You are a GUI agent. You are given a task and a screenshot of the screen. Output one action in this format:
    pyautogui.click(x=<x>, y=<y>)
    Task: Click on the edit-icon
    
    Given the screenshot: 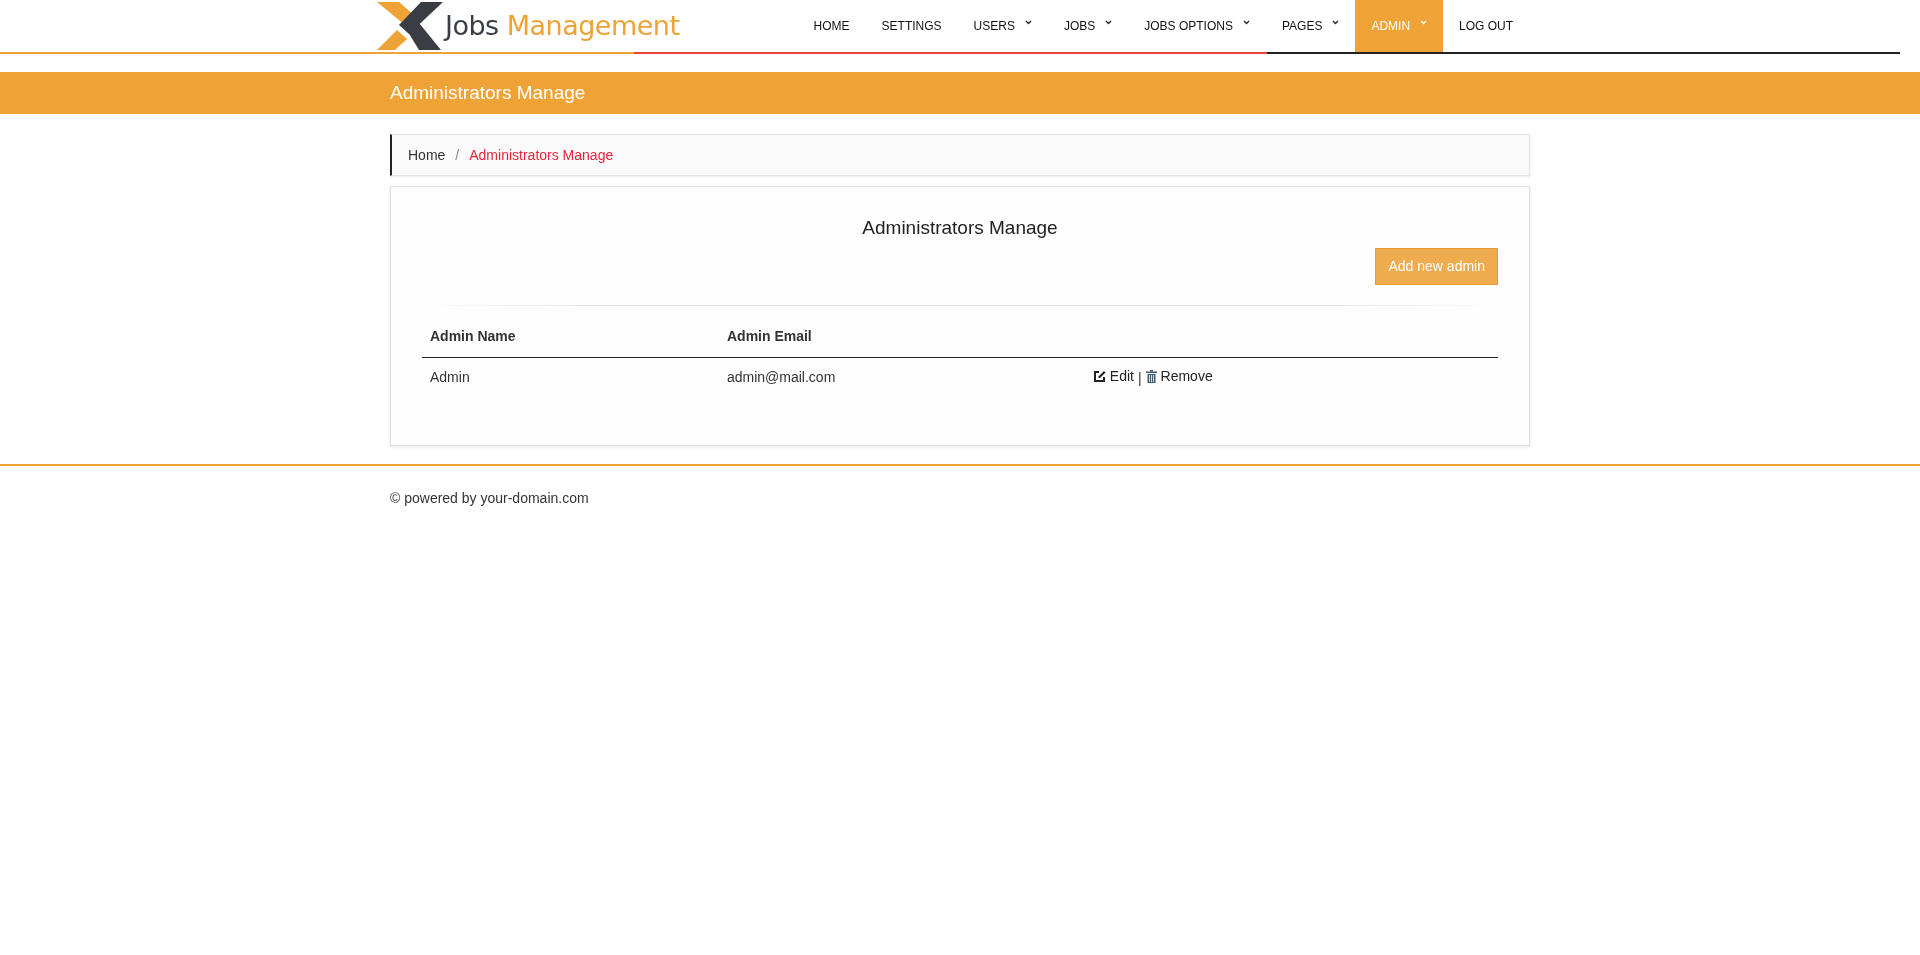 What is the action you would take?
    pyautogui.click(x=1099, y=376)
    